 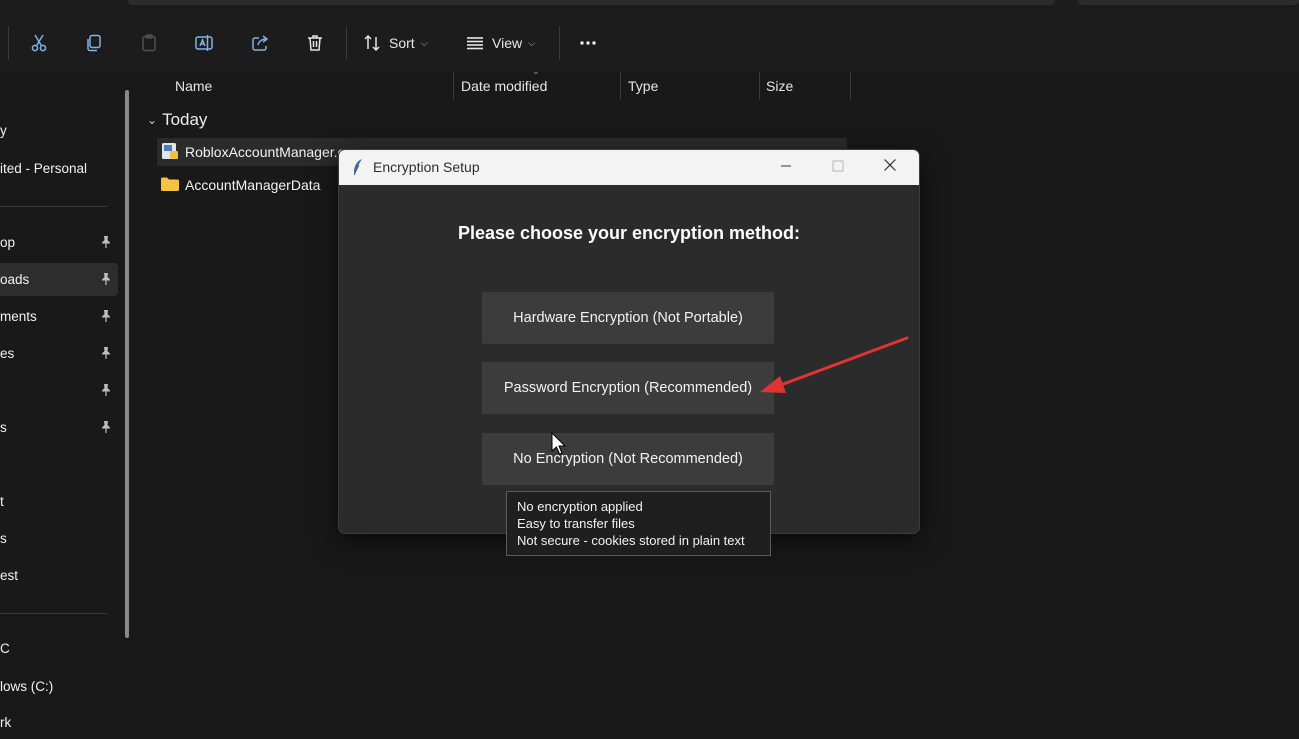 What do you see at coordinates (27, 686) in the screenshot?
I see `nav-item-label: lows (C:)` at bounding box center [27, 686].